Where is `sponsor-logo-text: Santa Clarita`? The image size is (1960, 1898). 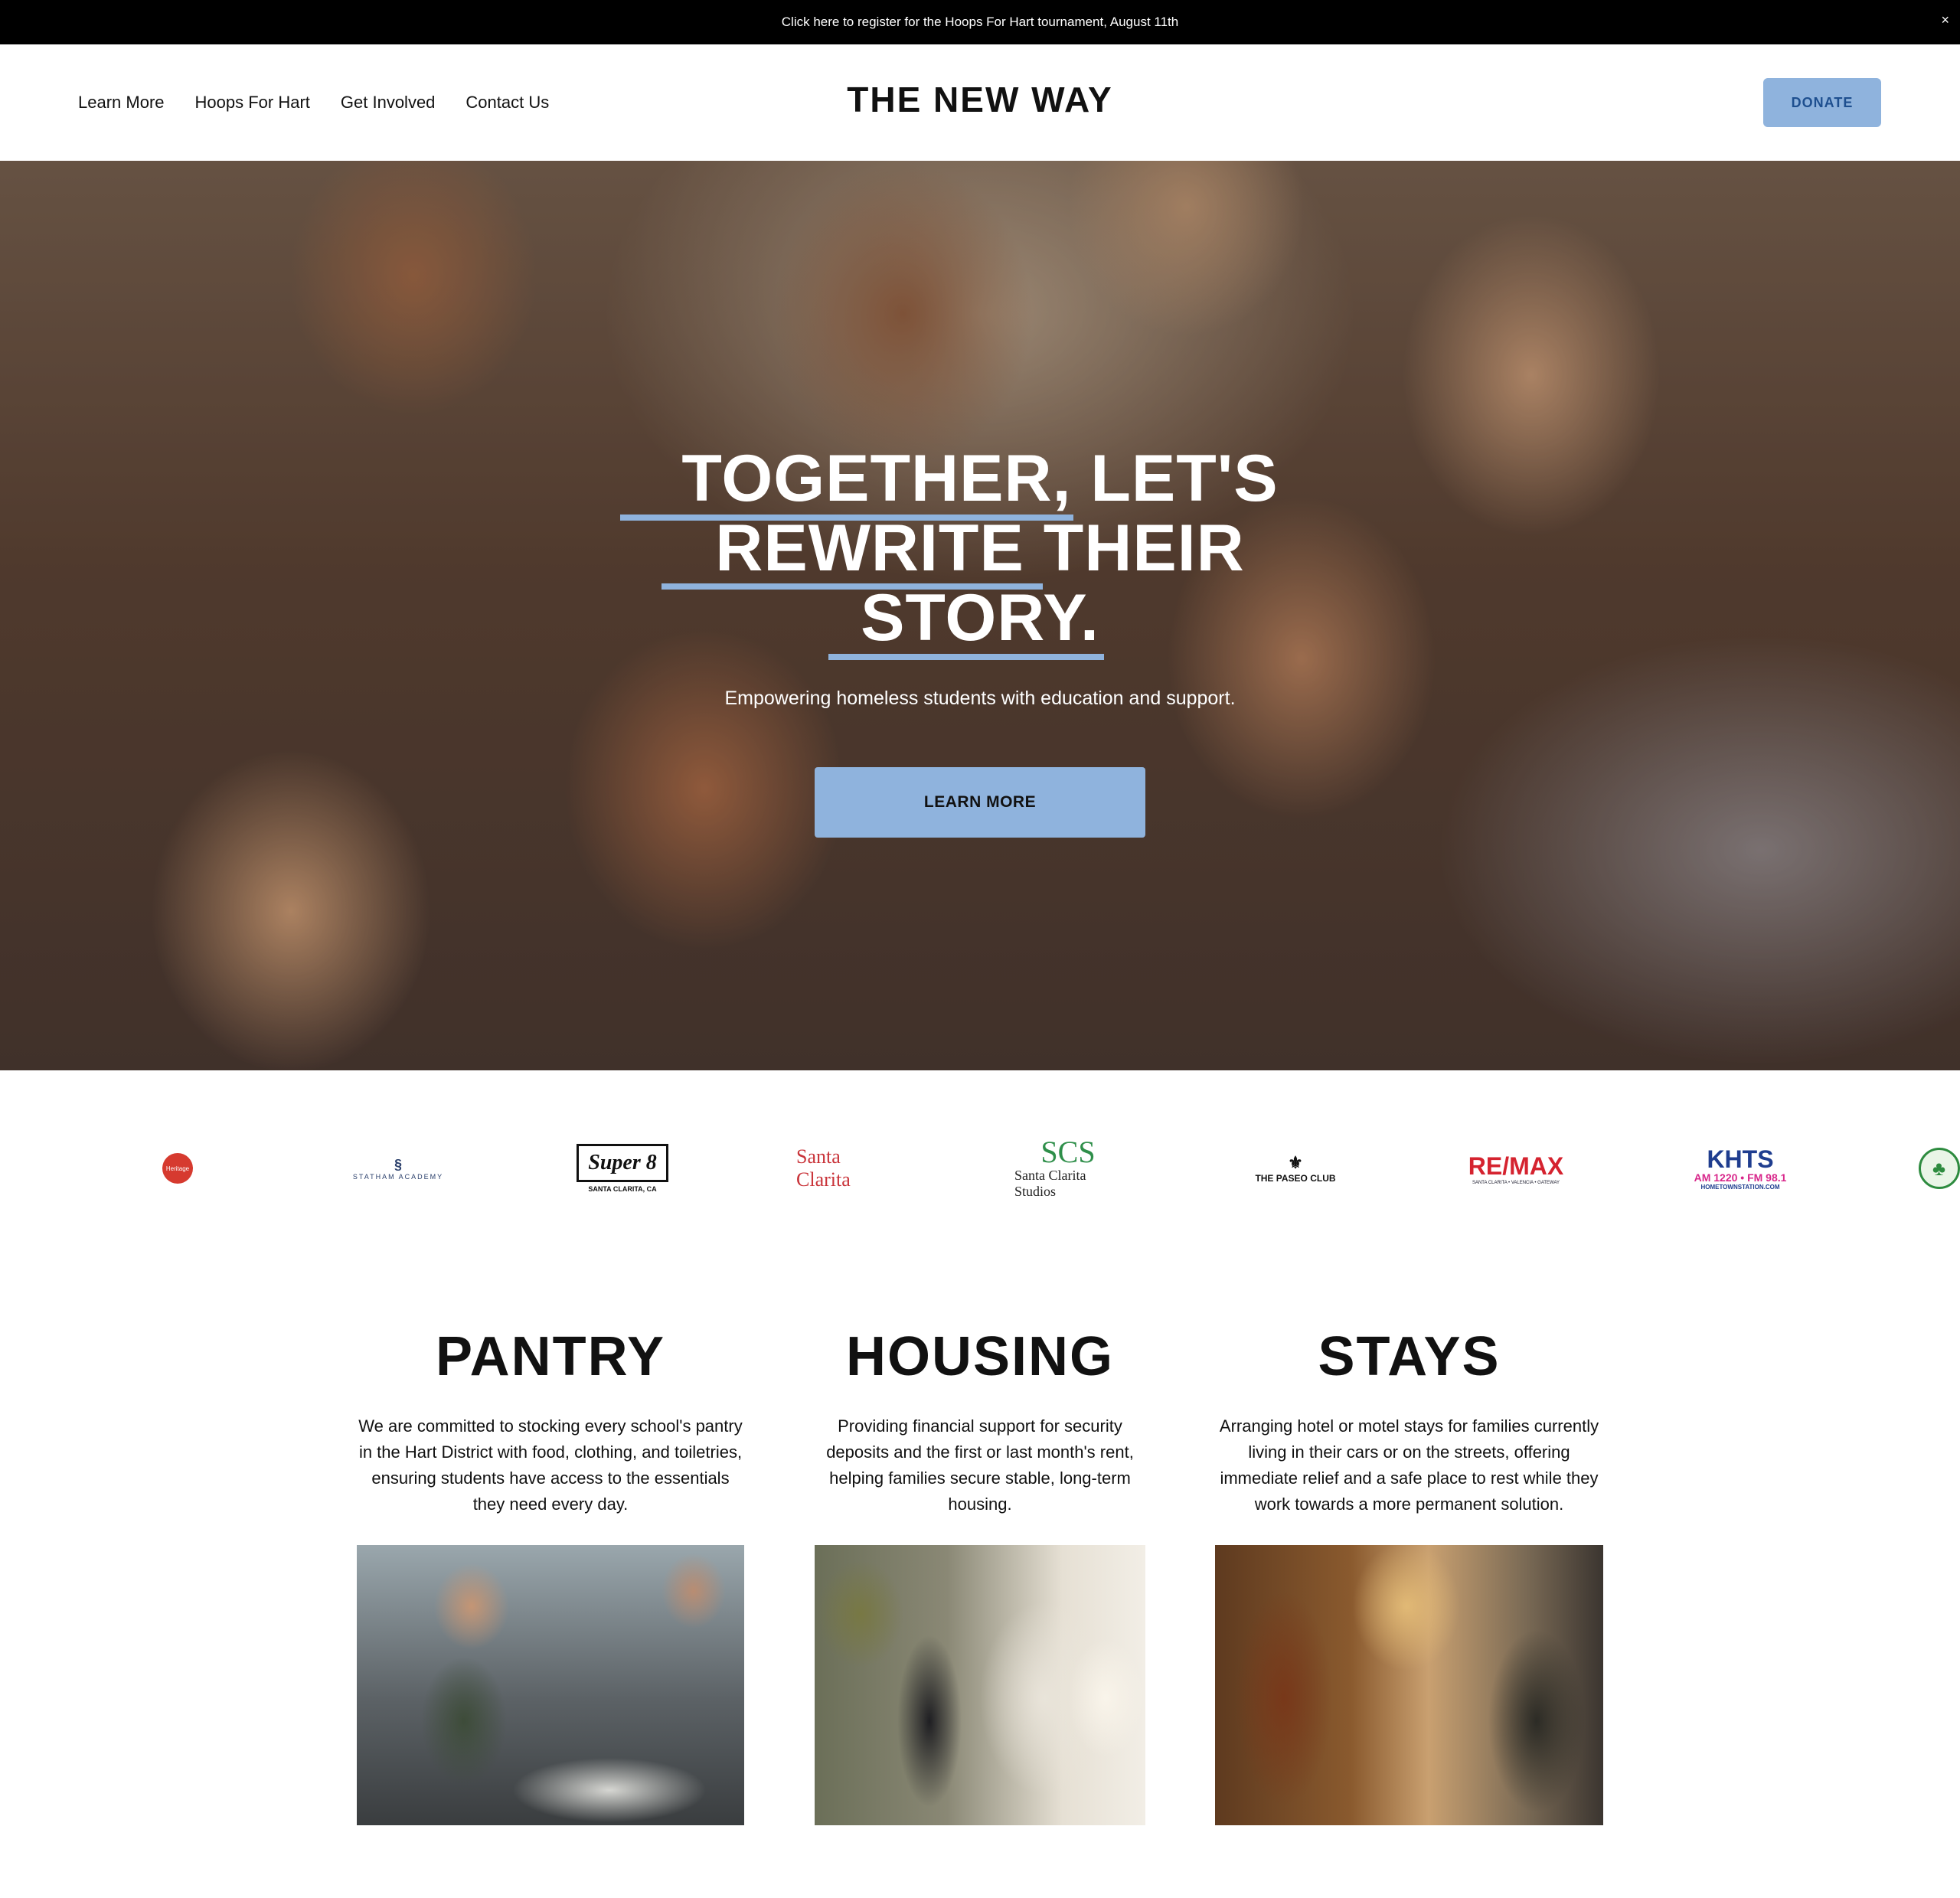
sponsor-logo-text: Santa Clarita is located at coordinates (823, 1168).